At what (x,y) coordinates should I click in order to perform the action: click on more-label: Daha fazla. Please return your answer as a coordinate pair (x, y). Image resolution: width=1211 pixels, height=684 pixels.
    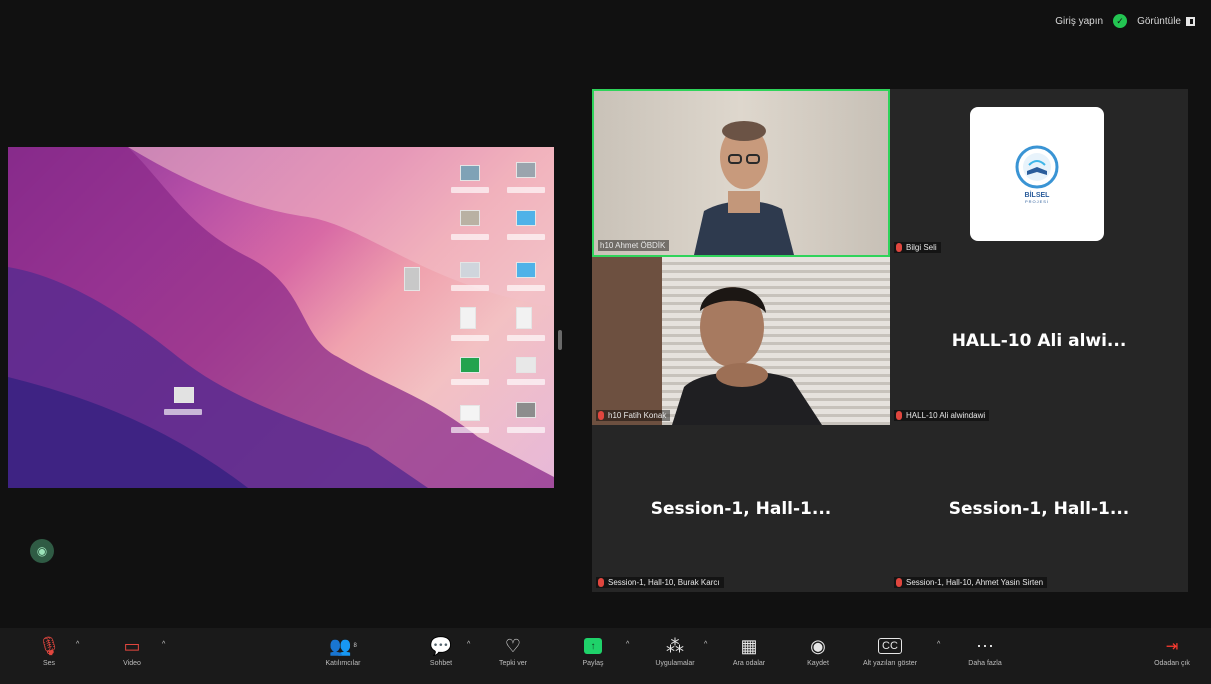
    Looking at the image, I should click on (985, 663).